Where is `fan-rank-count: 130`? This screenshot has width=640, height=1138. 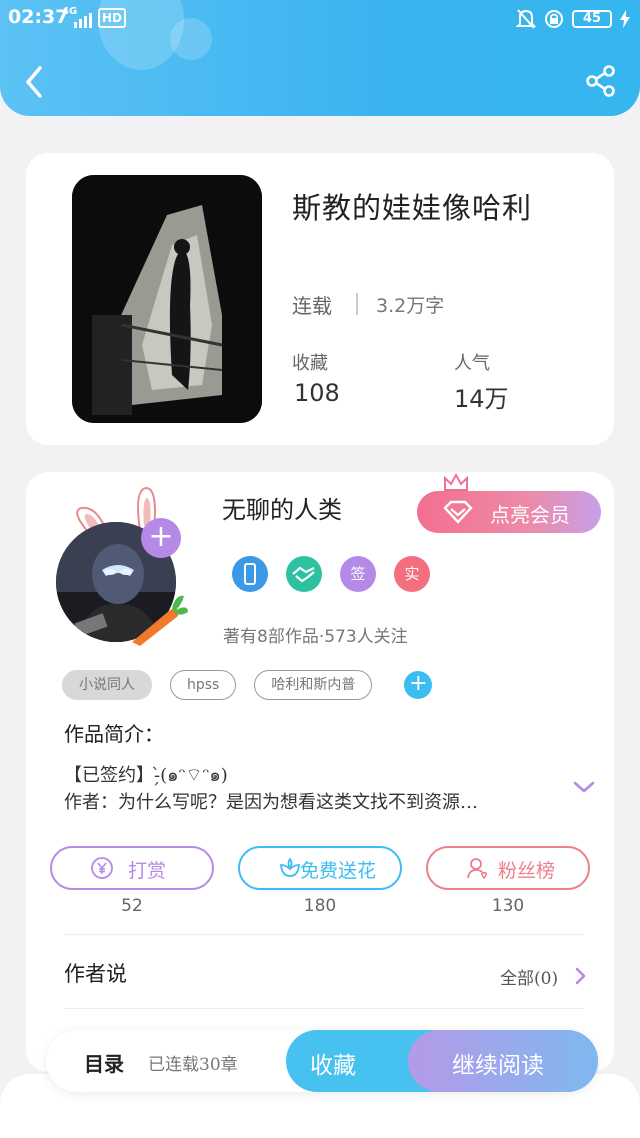 fan-rank-count: 130 is located at coordinates (508, 906).